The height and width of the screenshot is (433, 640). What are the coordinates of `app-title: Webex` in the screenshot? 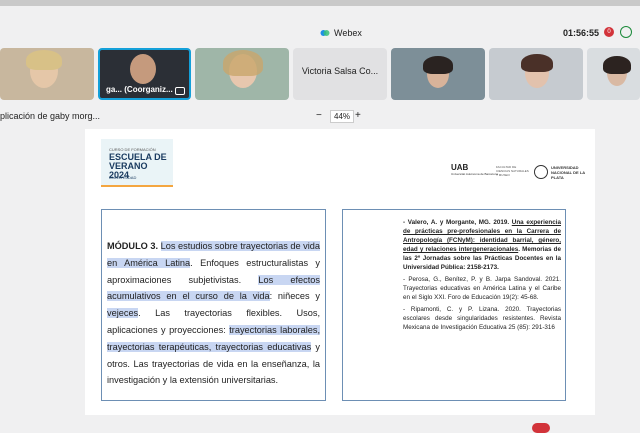 It's located at (341, 33).